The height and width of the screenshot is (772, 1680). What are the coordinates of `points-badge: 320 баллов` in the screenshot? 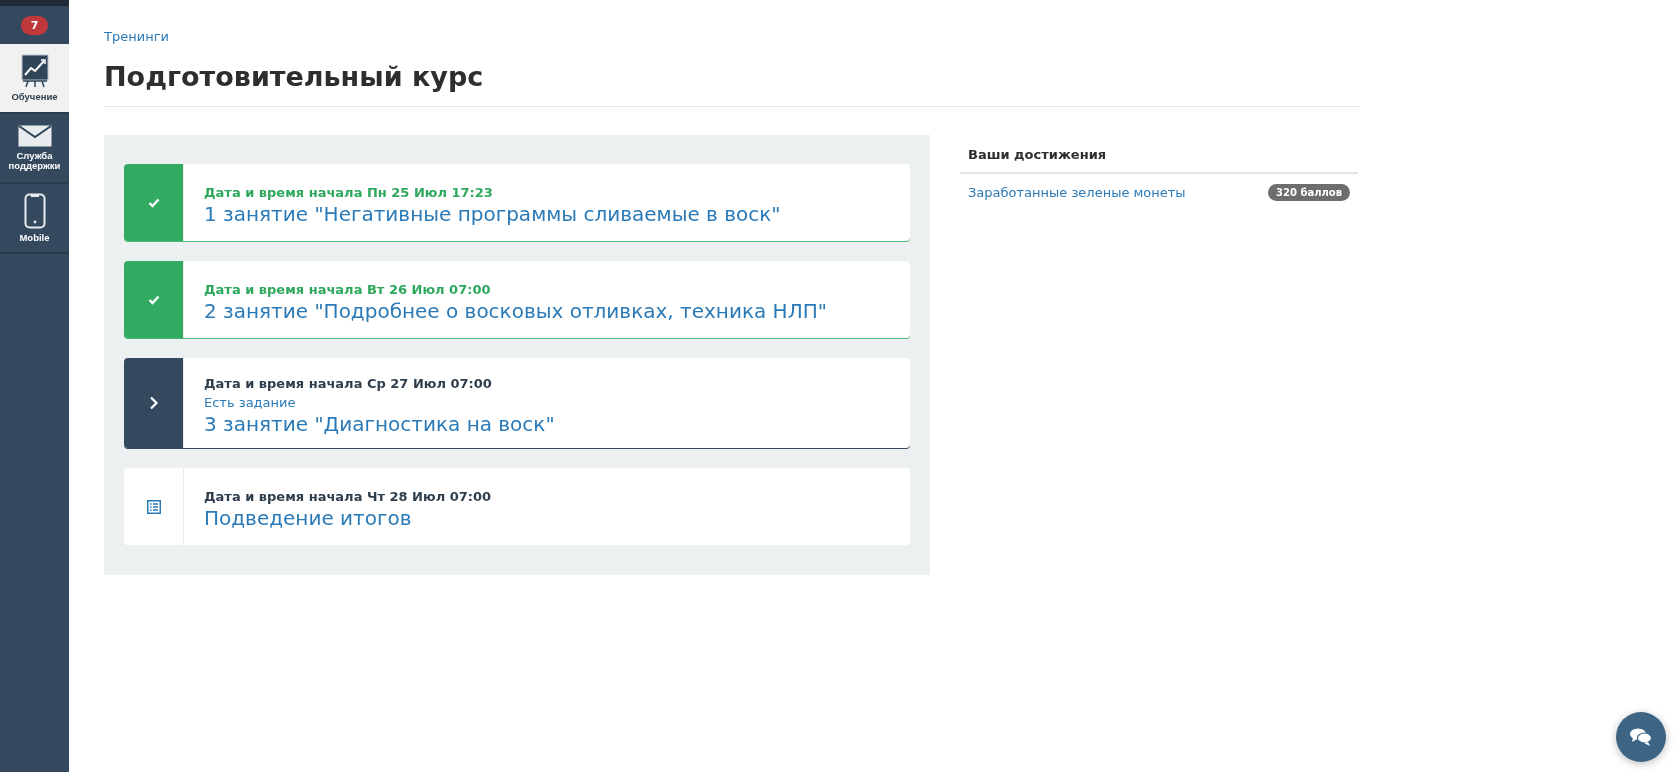 It's located at (1309, 192).